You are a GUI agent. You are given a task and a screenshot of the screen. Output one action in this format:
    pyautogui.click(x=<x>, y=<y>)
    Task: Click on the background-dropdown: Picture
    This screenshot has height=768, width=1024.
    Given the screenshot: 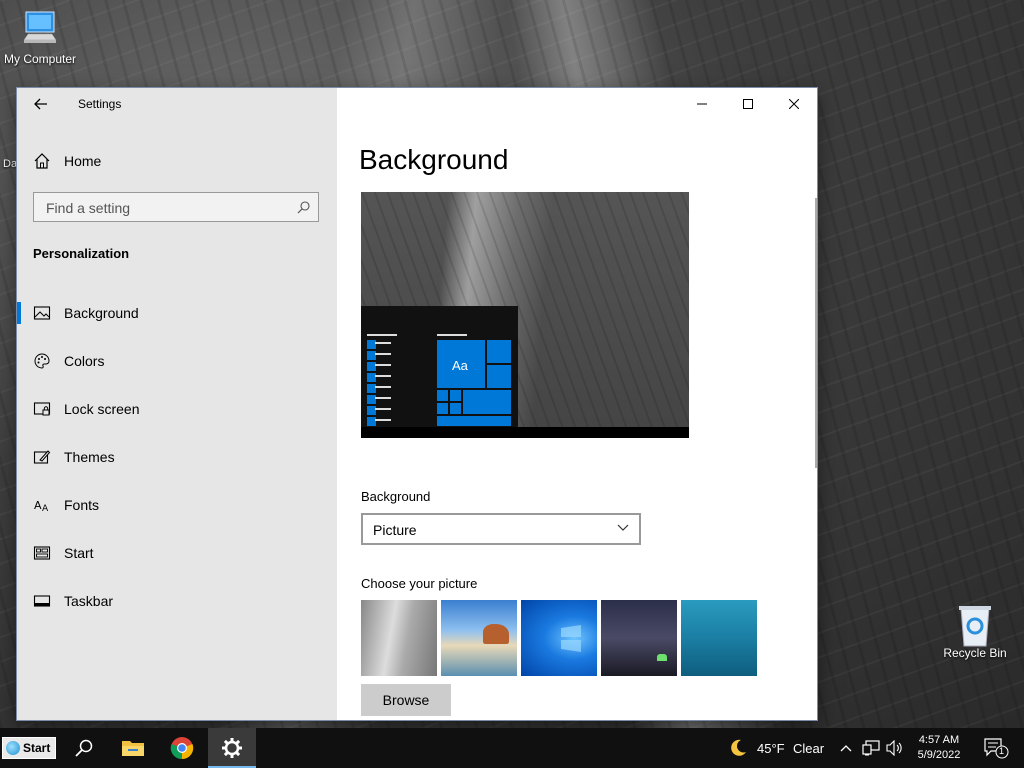 What is the action you would take?
    pyautogui.click(x=501, y=529)
    